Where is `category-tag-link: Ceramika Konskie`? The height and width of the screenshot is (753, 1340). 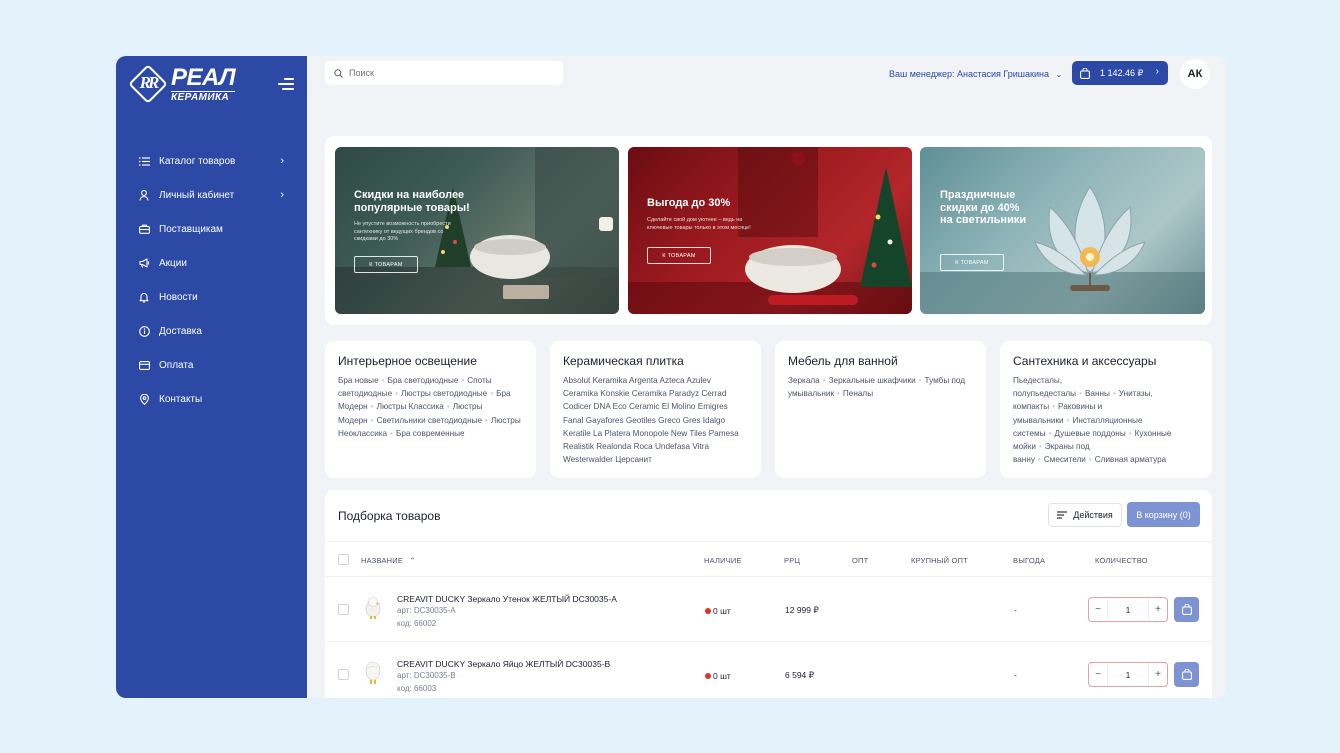 category-tag-link: Ceramika Konskie is located at coordinates (596, 393).